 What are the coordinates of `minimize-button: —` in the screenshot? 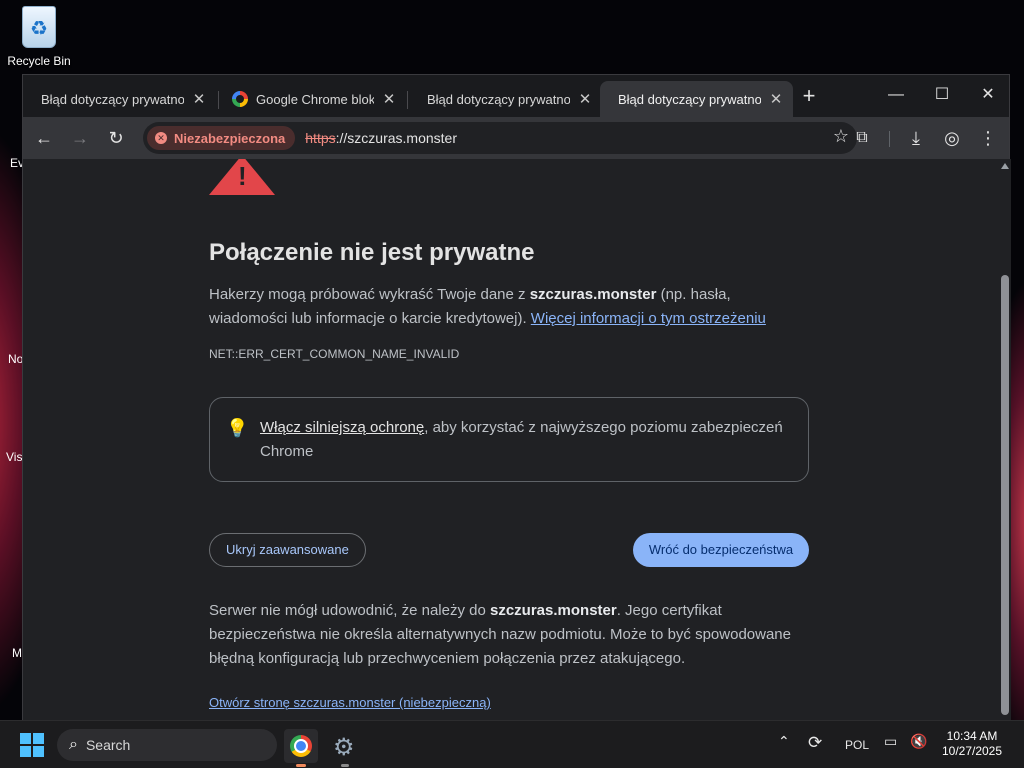 It's located at (896, 96).